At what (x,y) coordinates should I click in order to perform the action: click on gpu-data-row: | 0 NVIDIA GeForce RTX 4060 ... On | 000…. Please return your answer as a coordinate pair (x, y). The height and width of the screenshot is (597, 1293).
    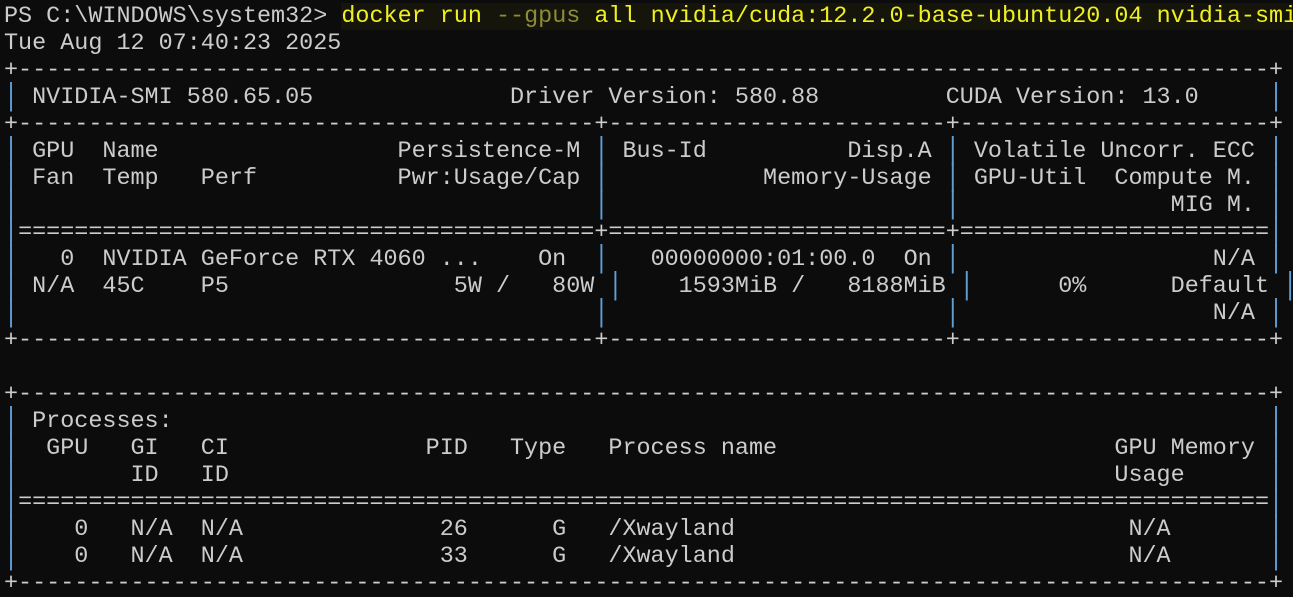
    Looking at the image, I should click on (644, 259).